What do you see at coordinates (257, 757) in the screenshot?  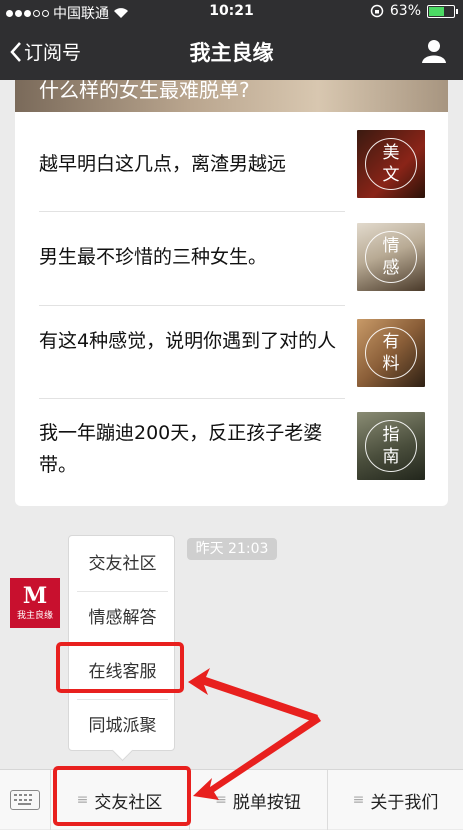 I see `arrow-to-community` at bounding box center [257, 757].